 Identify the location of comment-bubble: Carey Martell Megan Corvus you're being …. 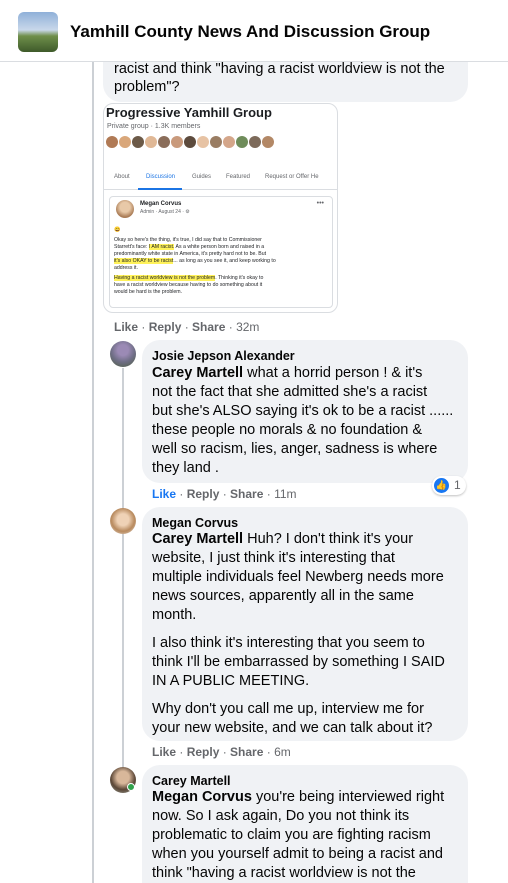
(305, 824).